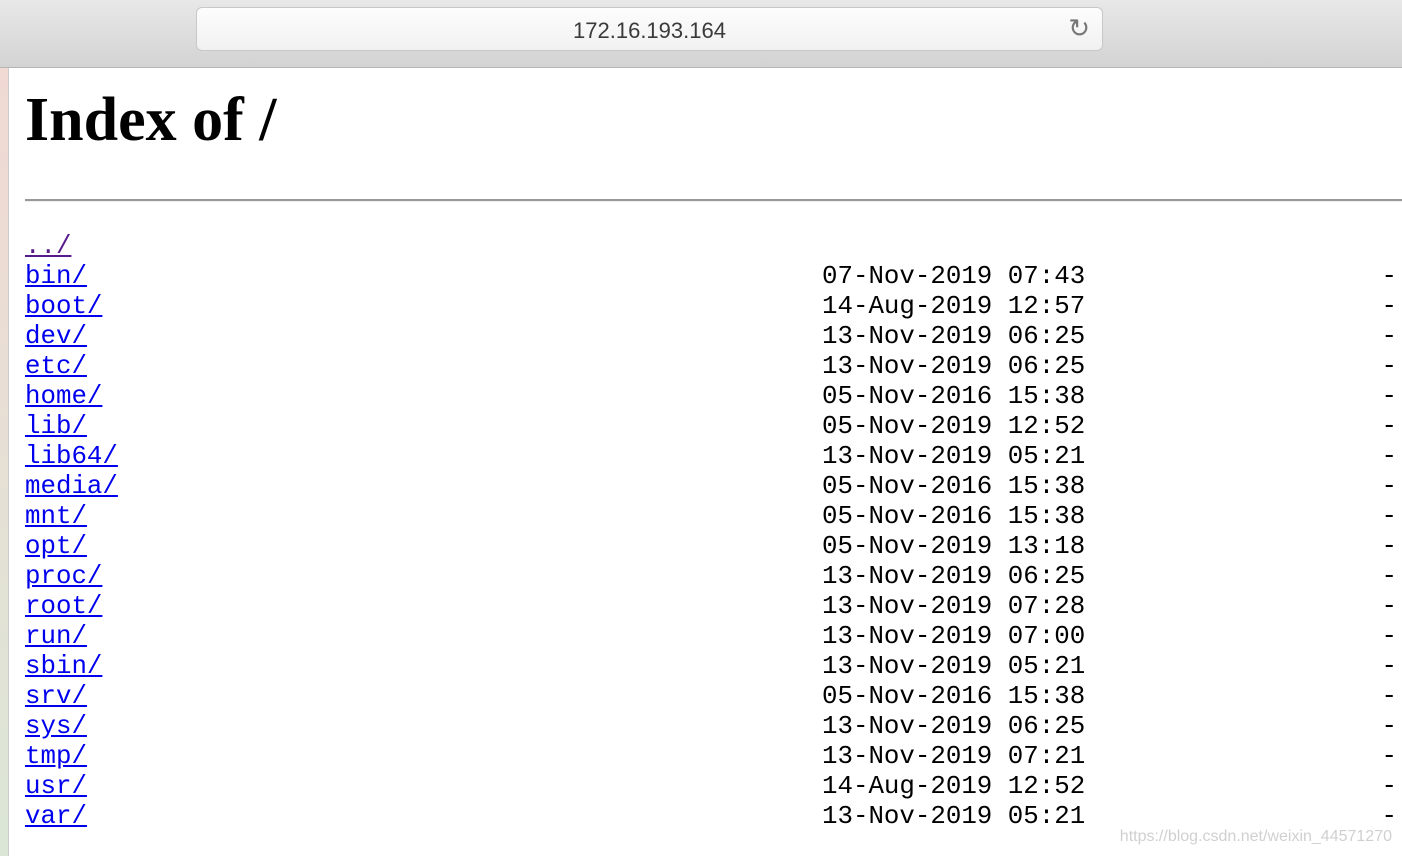 This screenshot has height=856, width=1402. Describe the element at coordinates (56, 787) in the screenshot. I see `directory-link: usr/` at that location.